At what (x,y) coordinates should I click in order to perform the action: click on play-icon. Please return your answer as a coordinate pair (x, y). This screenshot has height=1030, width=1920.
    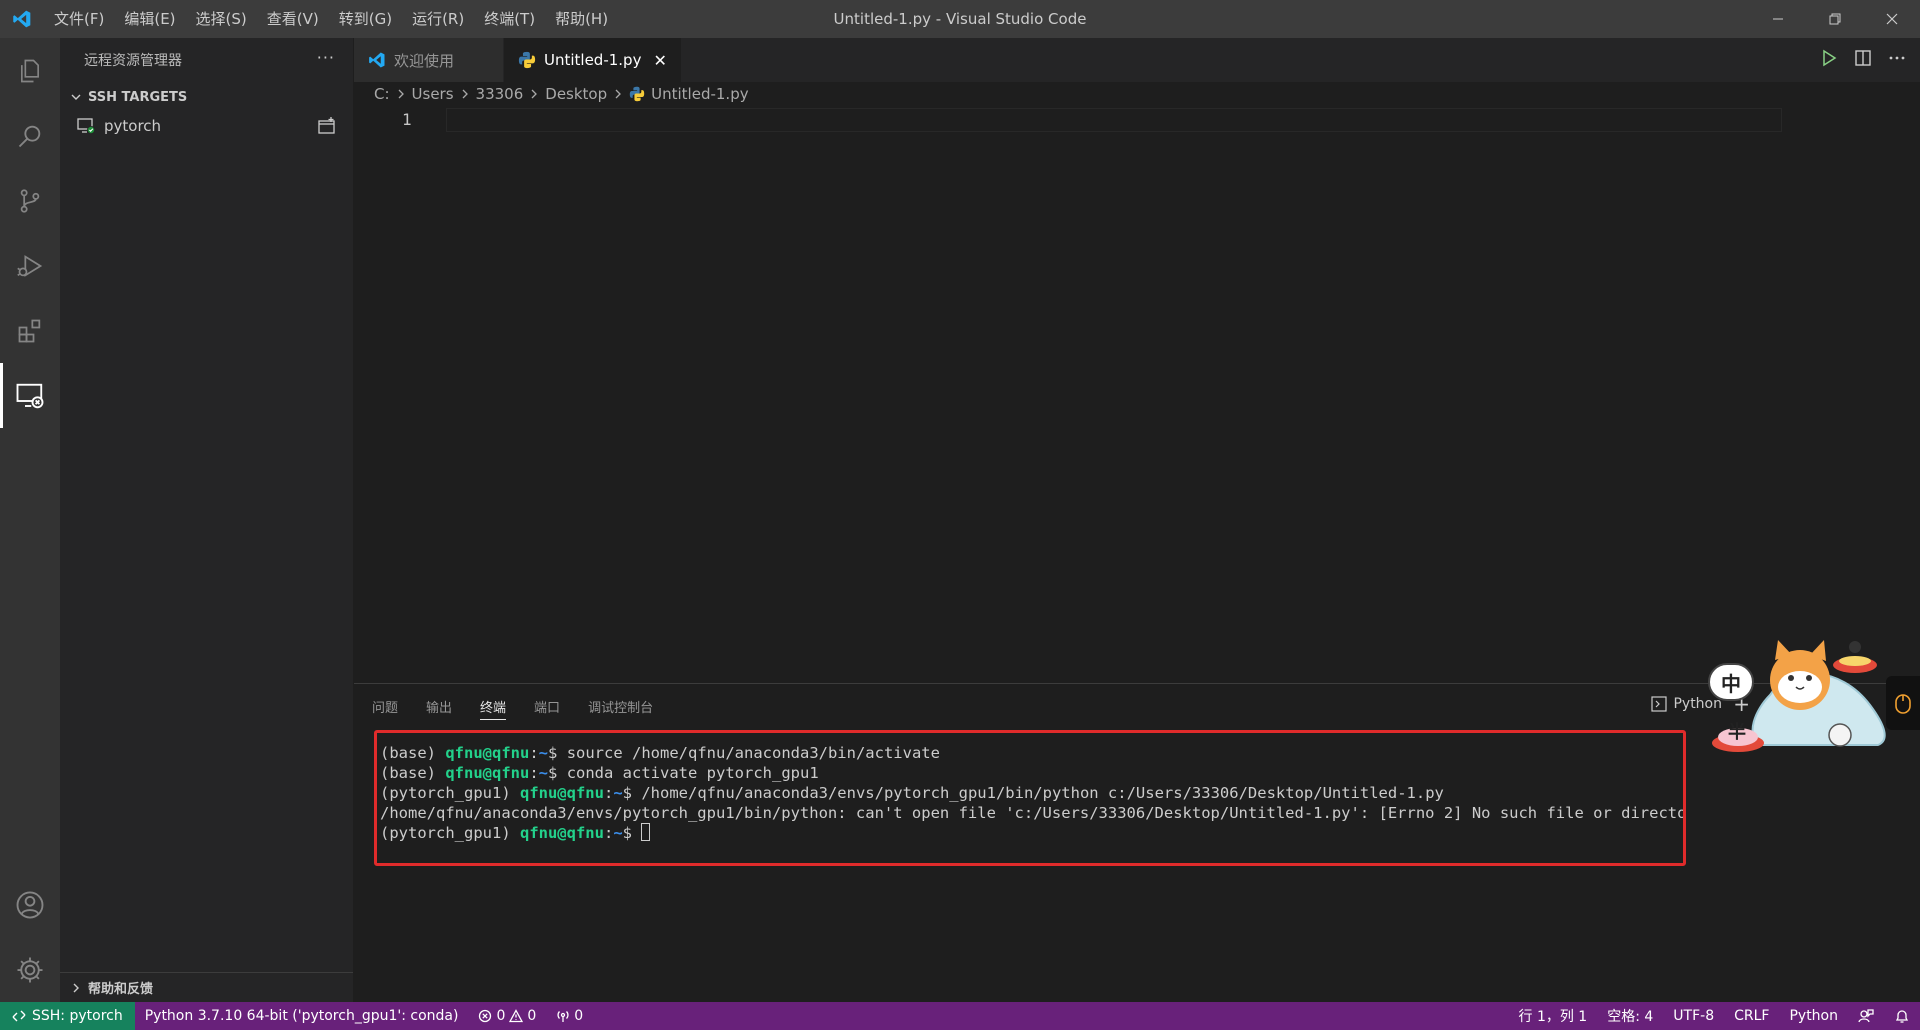
    Looking at the image, I should click on (1830, 58).